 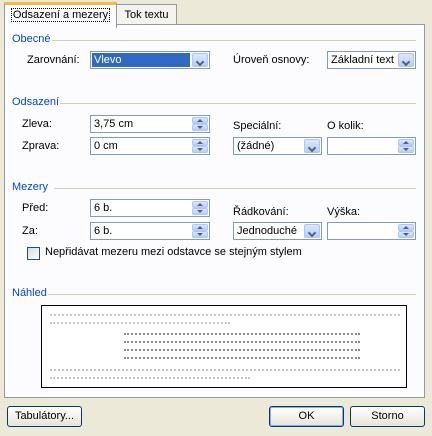 What do you see at coordinates (150, 208) in the screenshot?
I see `space-before-stepper: 6 b.` at bounding box center [150, 208].